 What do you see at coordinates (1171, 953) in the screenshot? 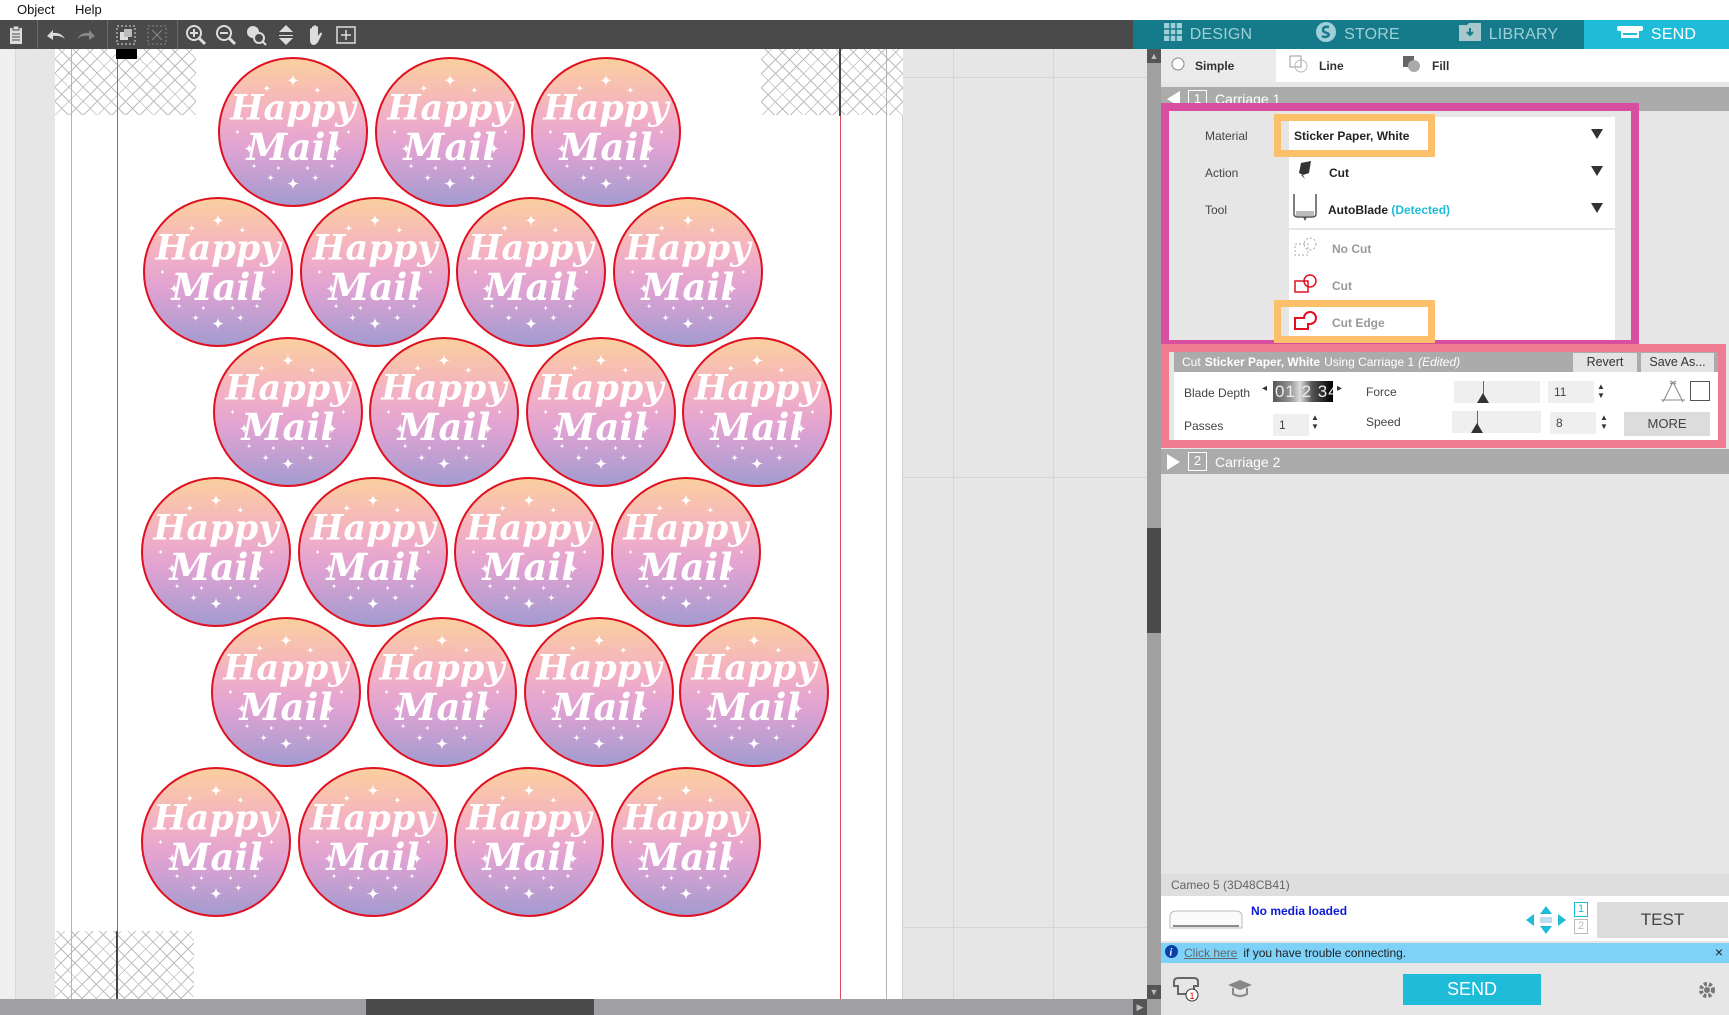
I see `svg-text: i` at bounding box center [1171, 953].